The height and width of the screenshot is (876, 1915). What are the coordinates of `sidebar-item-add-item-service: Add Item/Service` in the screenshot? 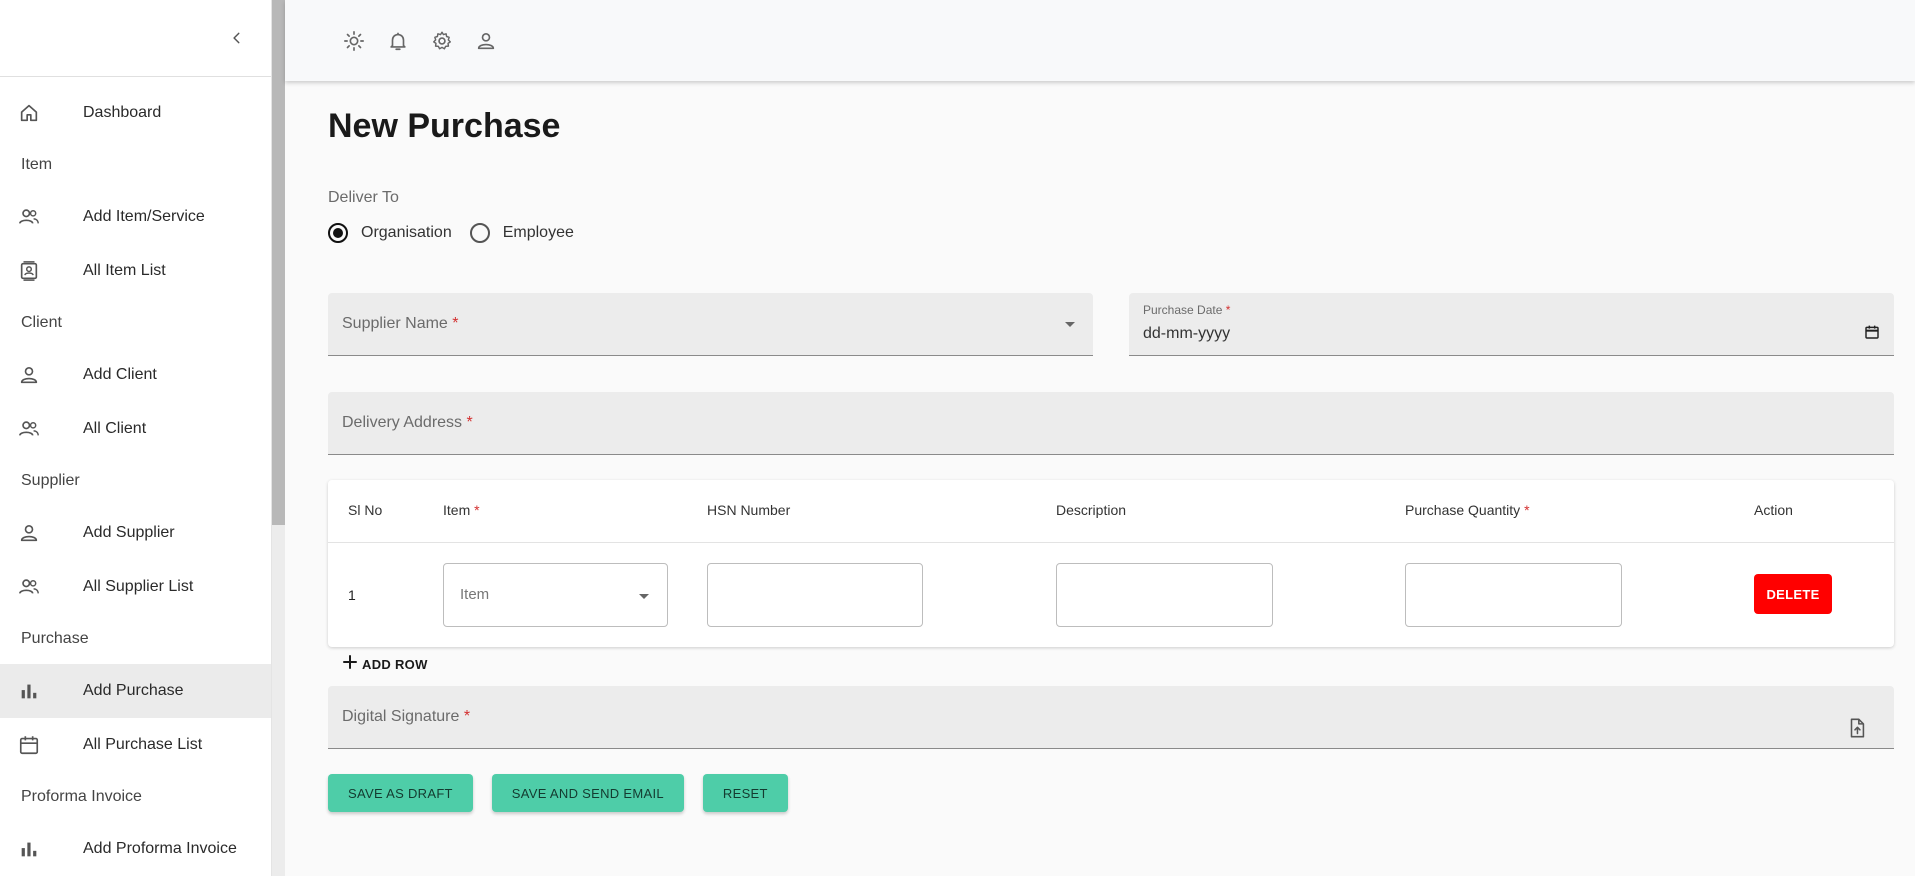 It's located at (135, 217).